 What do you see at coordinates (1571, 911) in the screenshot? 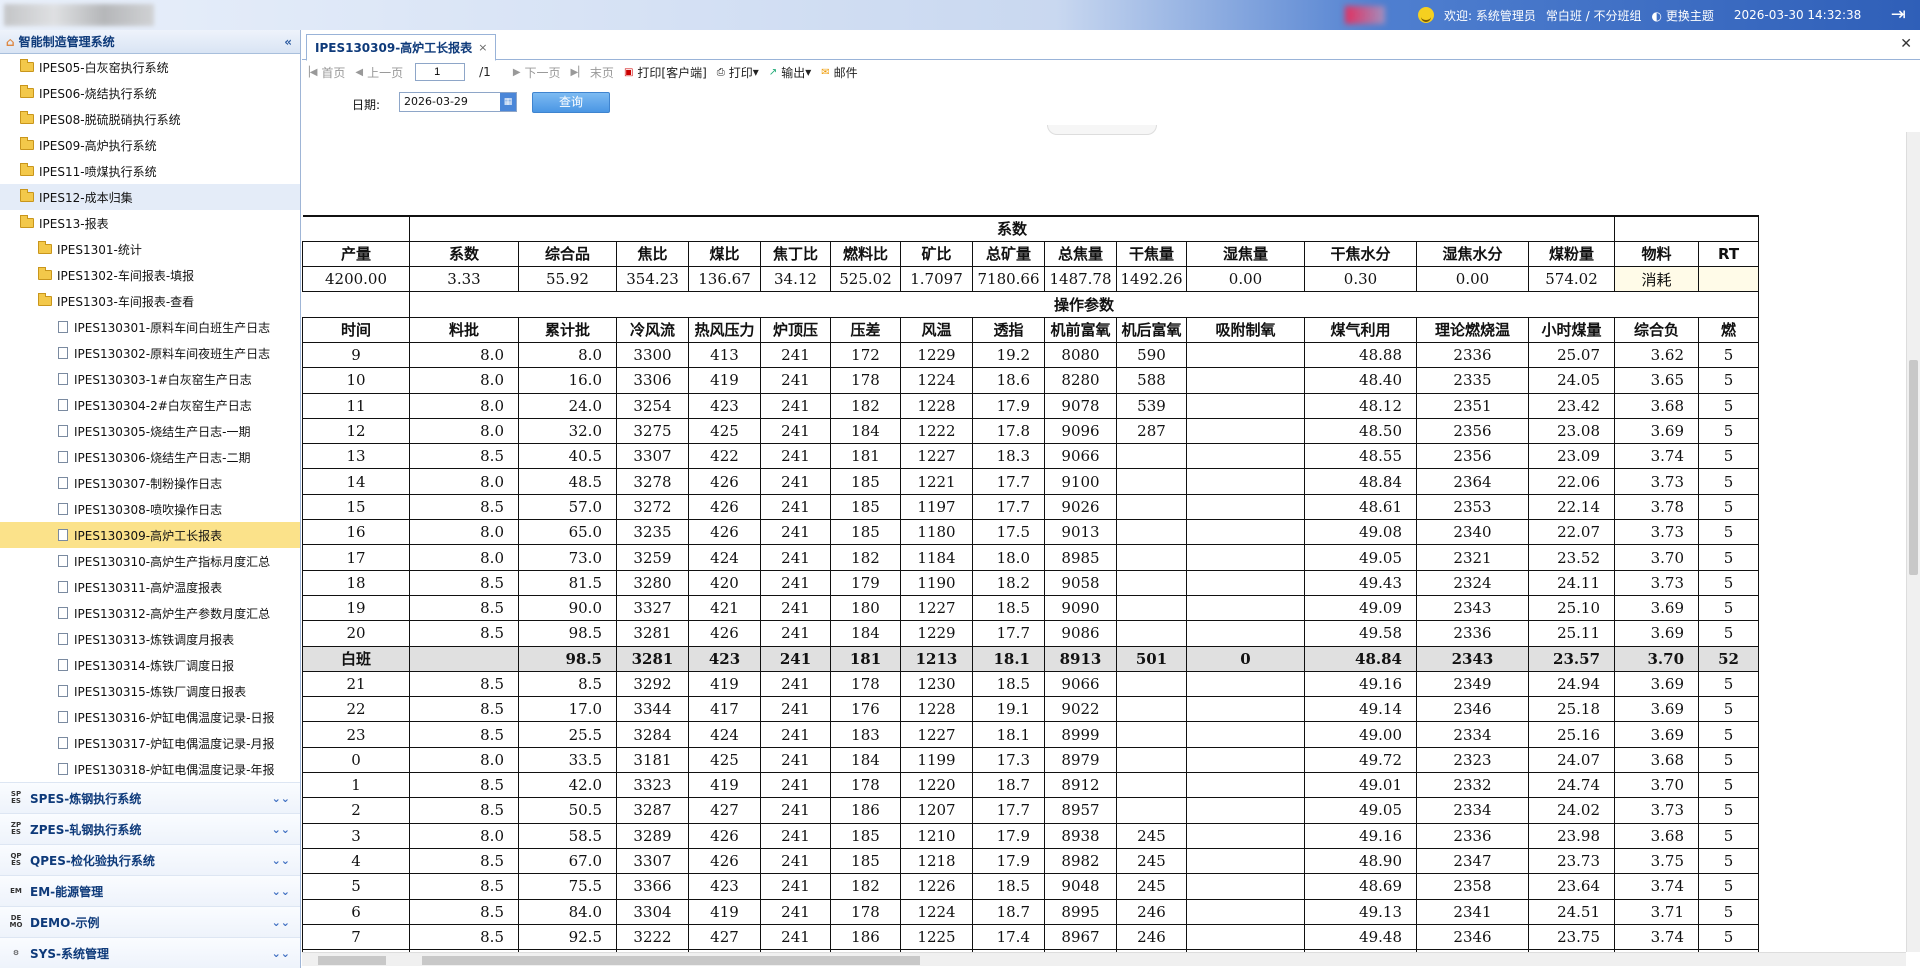
I see `table-cell: 24.51` at bounding box center [1571, 911].